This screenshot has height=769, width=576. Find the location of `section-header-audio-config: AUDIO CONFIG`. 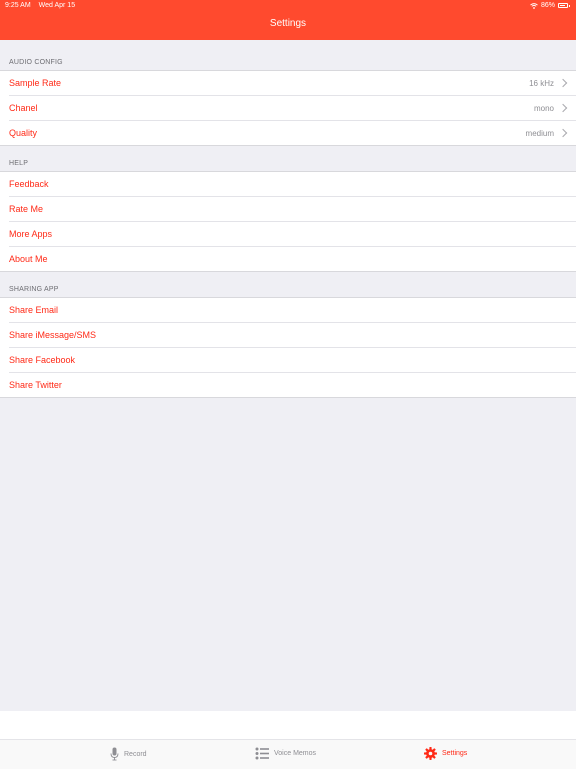

section-header-audio-config: AUDIO CONFIG is located at coordinates (36, 62).